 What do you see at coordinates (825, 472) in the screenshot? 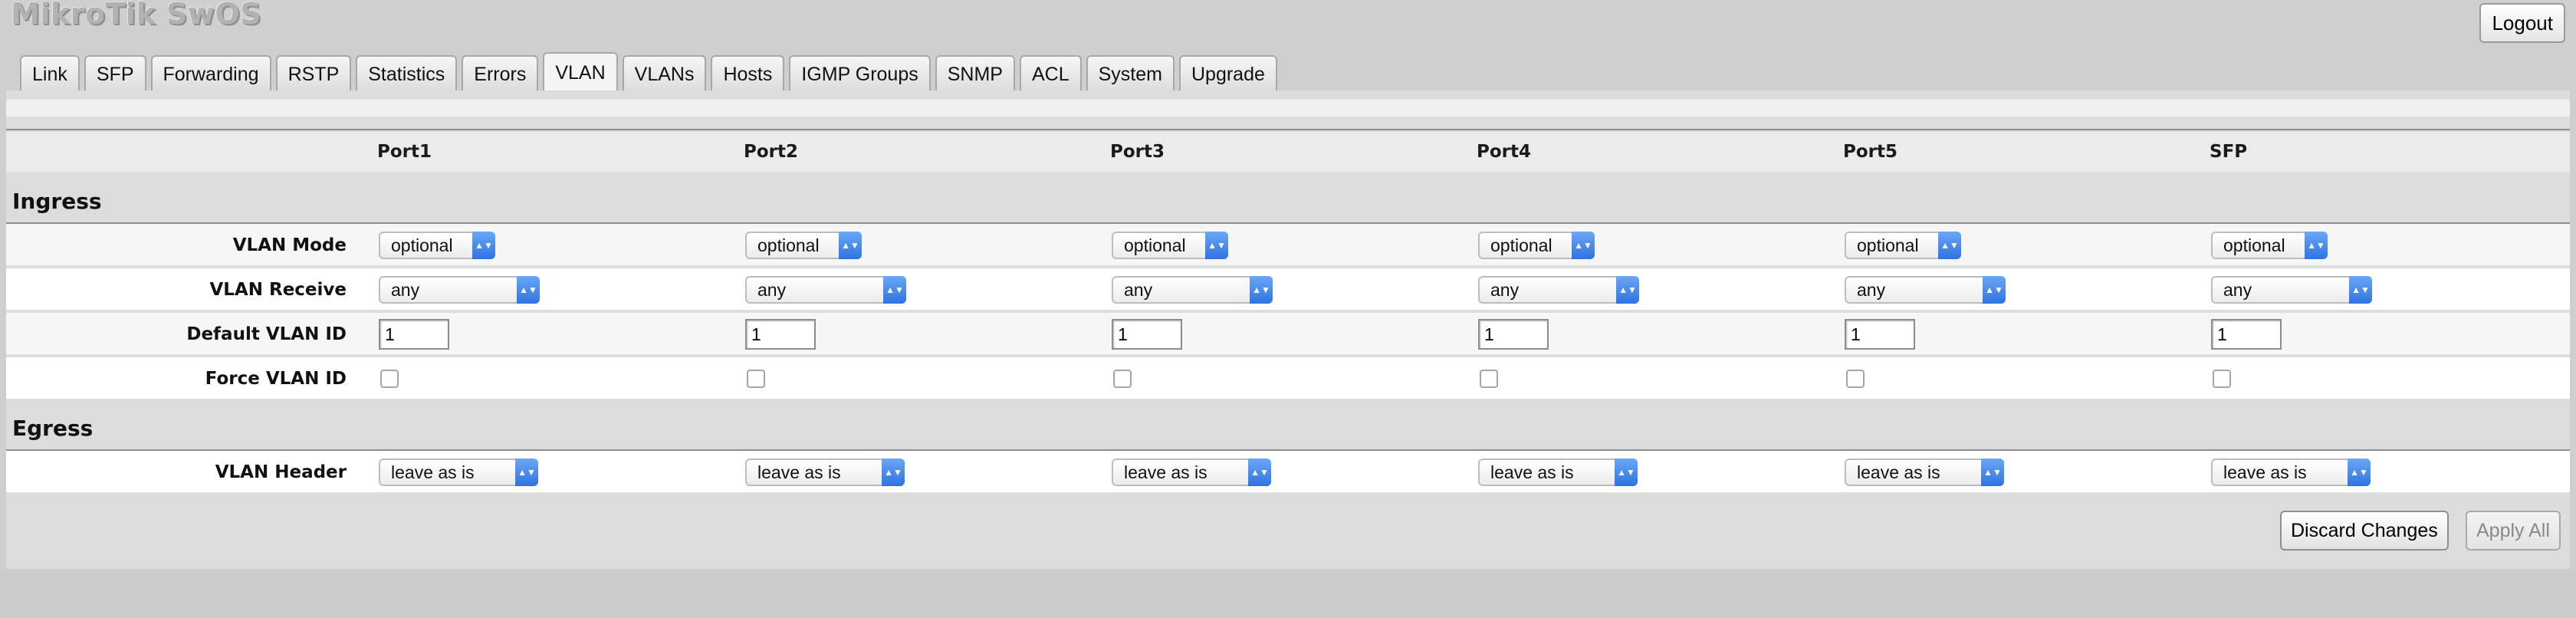
I see `vlan-header-select-port2: leave as is ▲▼` at bounding box center [825, 472].